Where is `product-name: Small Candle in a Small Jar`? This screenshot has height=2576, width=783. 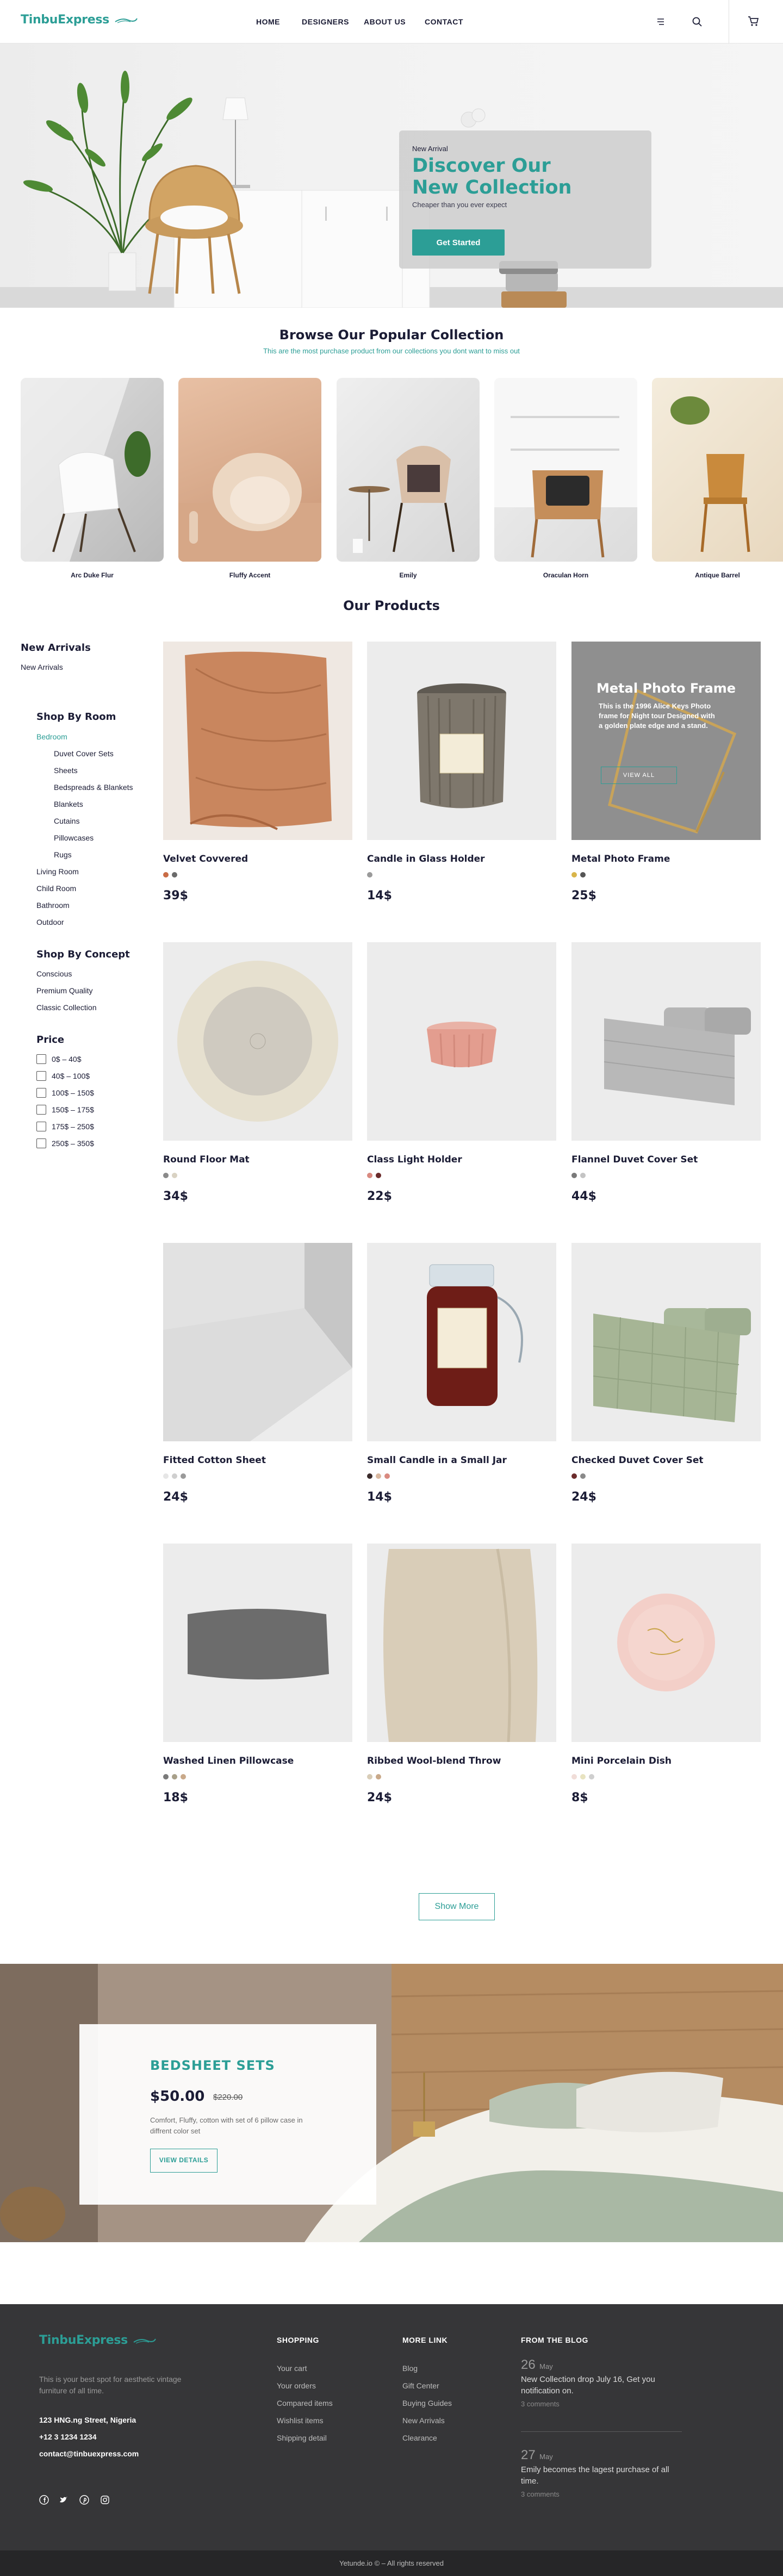 product-name: Small Candle in a Small Jar is located at coordinates (437, 1460).